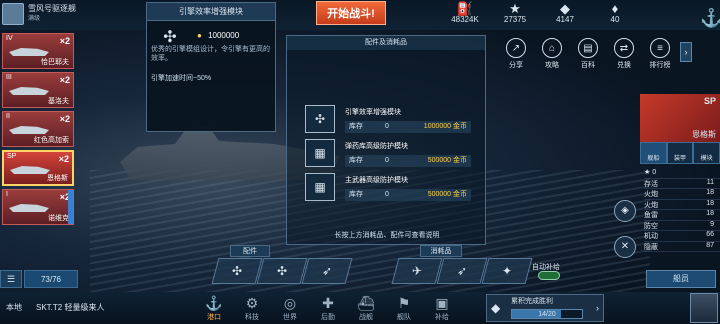 The image size is (720, 324). I want to click on resource-gem: ♦ 40, so click(615, 13).